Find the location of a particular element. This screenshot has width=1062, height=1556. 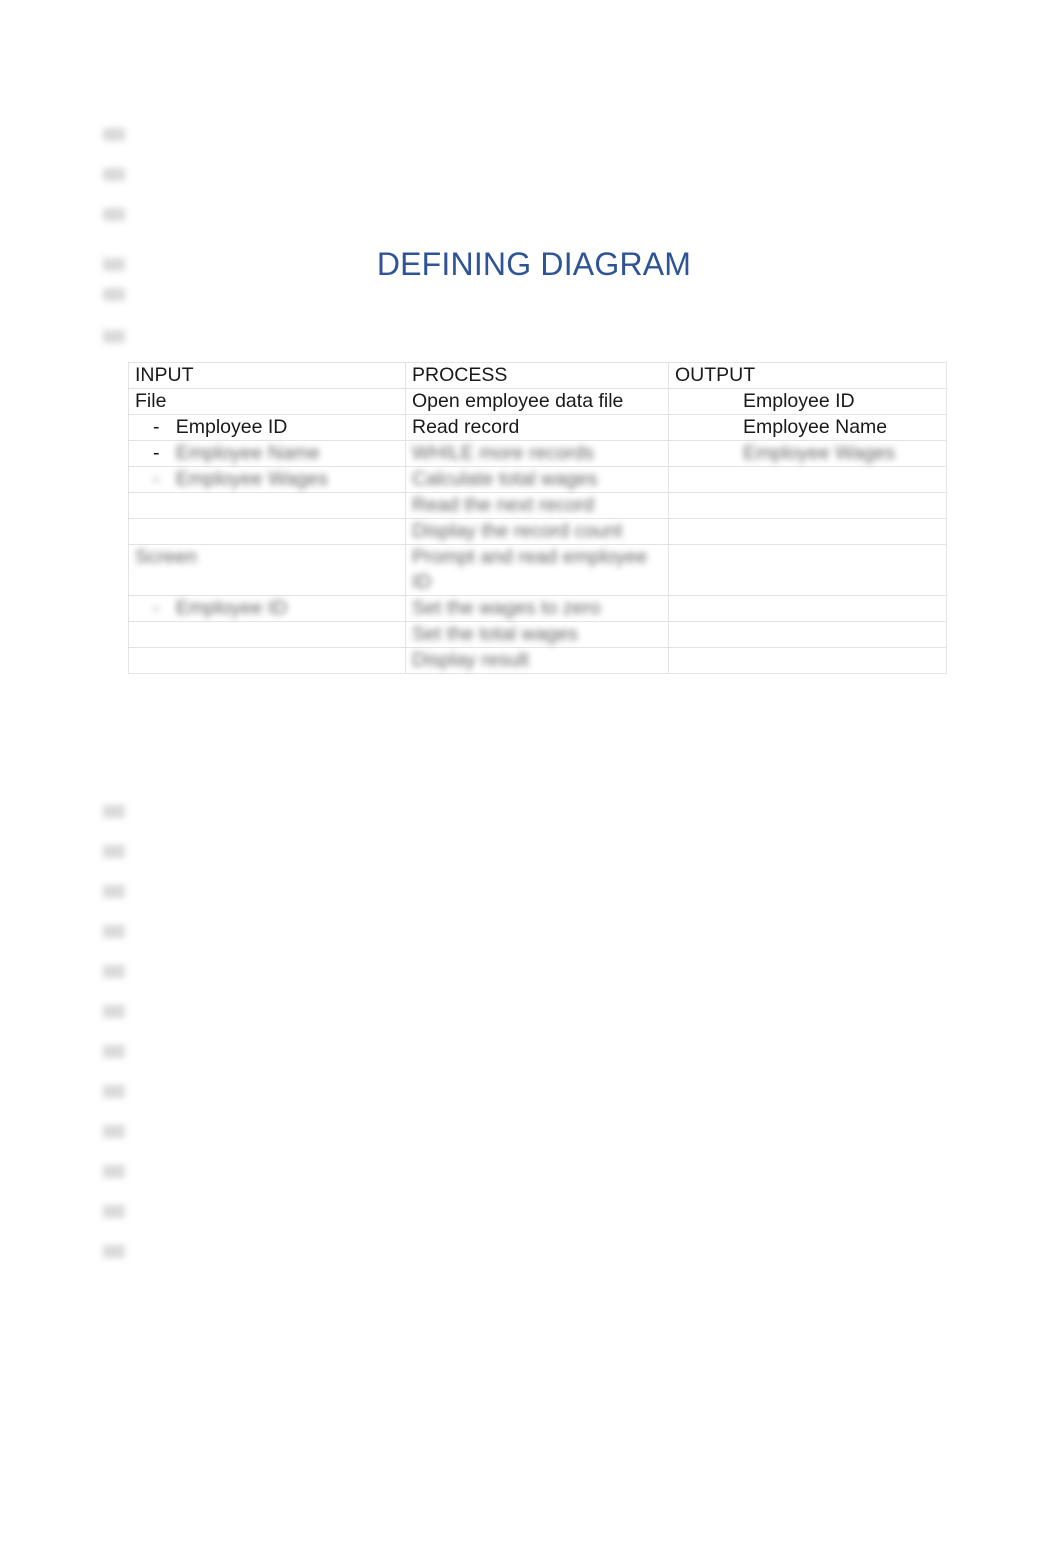

cell-process: Set the wages to zero is located at coordinates (537, 608).